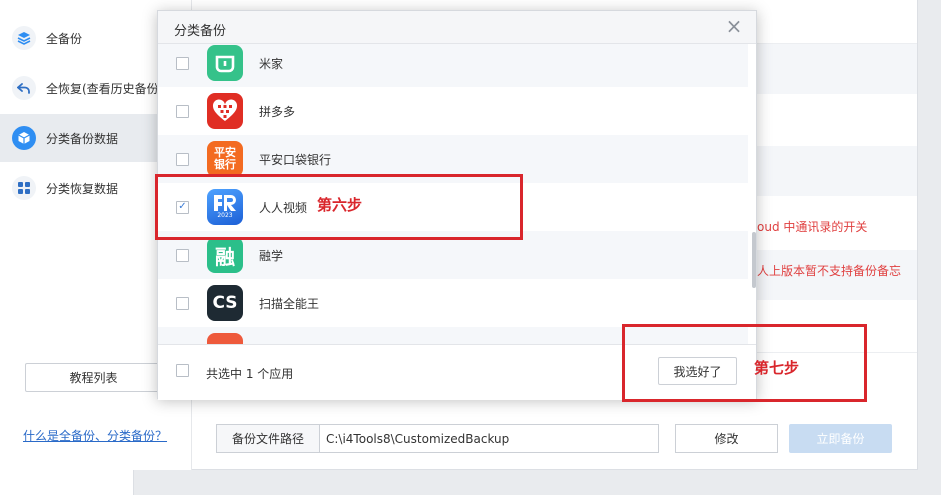  Describe the element at coordinates (82, 188) in the screenshot. I see `sidebar-item-label: 分类恢复数据` at that location.